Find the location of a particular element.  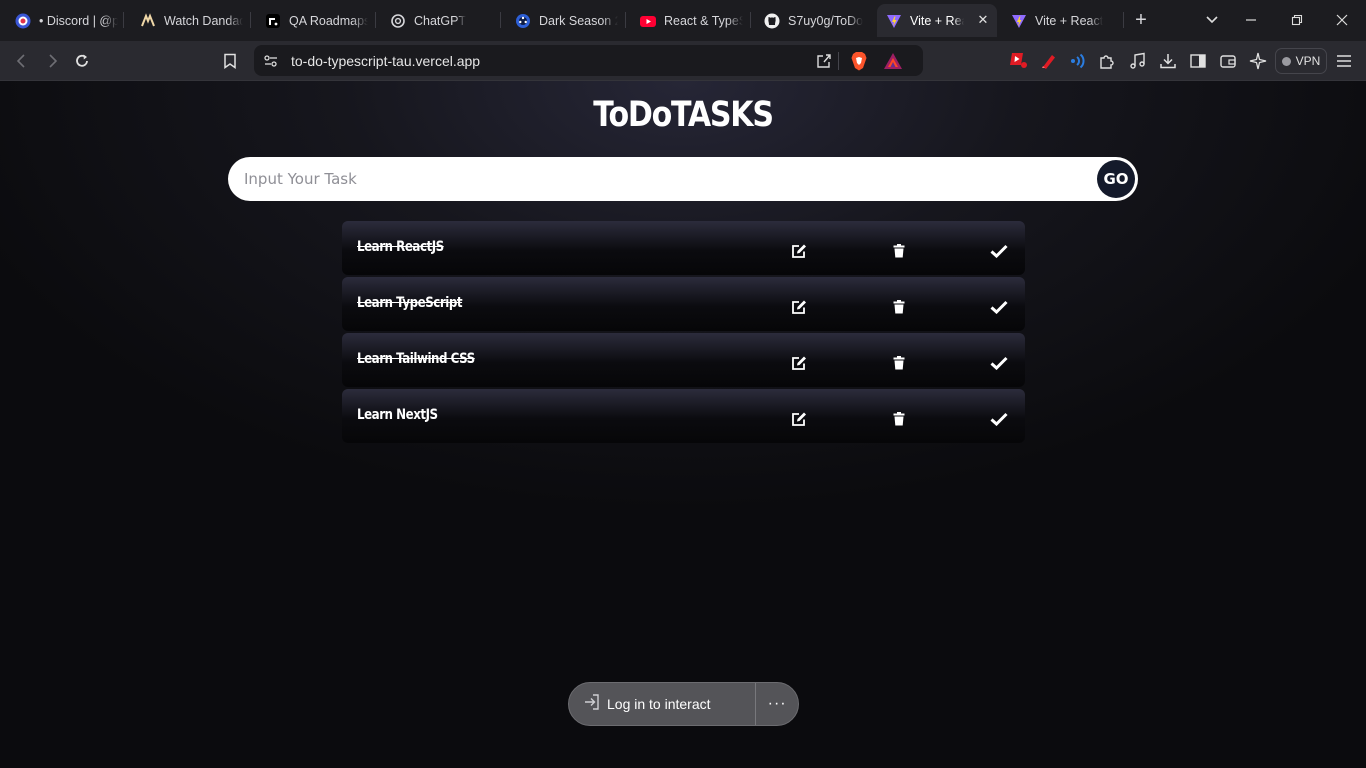

tab-chatgpt: ChatGPT is located at coordinates (437, 20).